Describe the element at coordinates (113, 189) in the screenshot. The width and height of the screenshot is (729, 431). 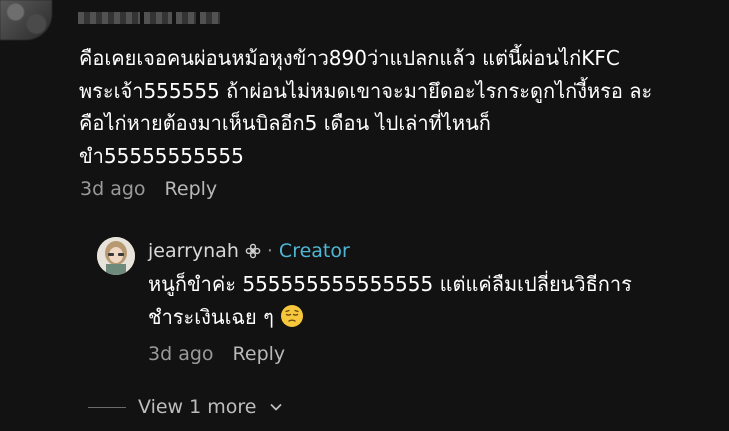
I see `comment-timestamp: 3d ago` at that location.